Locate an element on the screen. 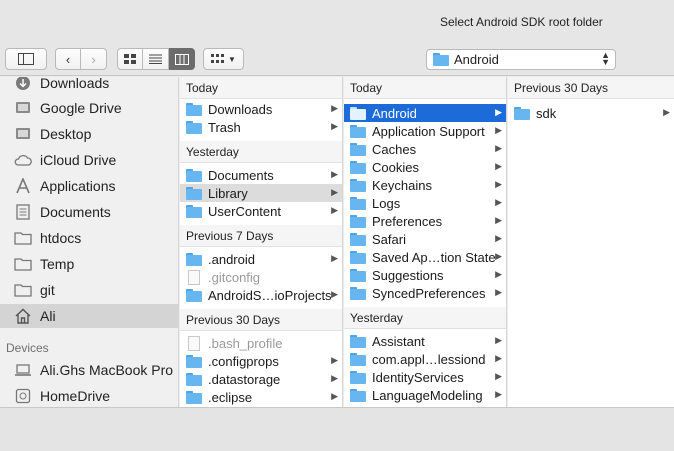  list-item: sdk ▶ is located at coordinates (591, 113).